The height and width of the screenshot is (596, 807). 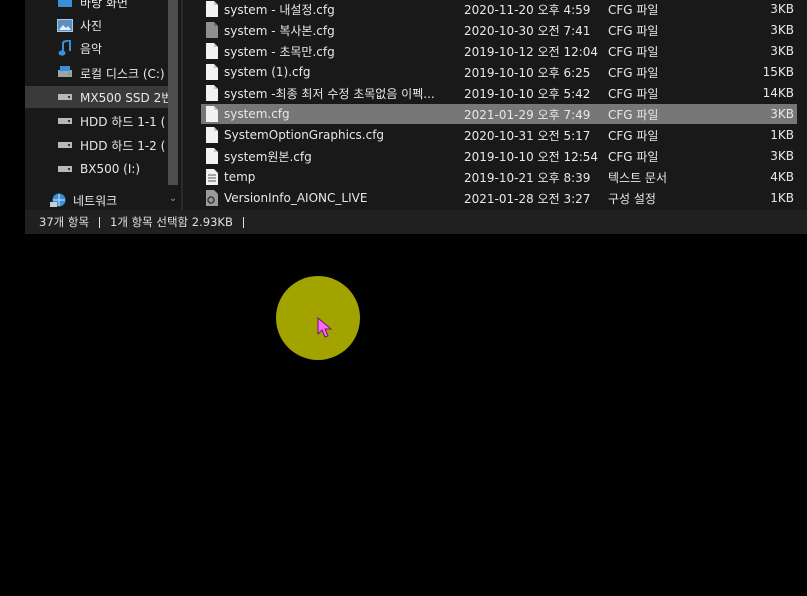 What do you see at coordinates (499, 114) in the screenshot?
I see `file-row-selected: system.cfg 2021-01-29 오후 7:49 CFG 파일 3KB` at bounding box center [499, 114].